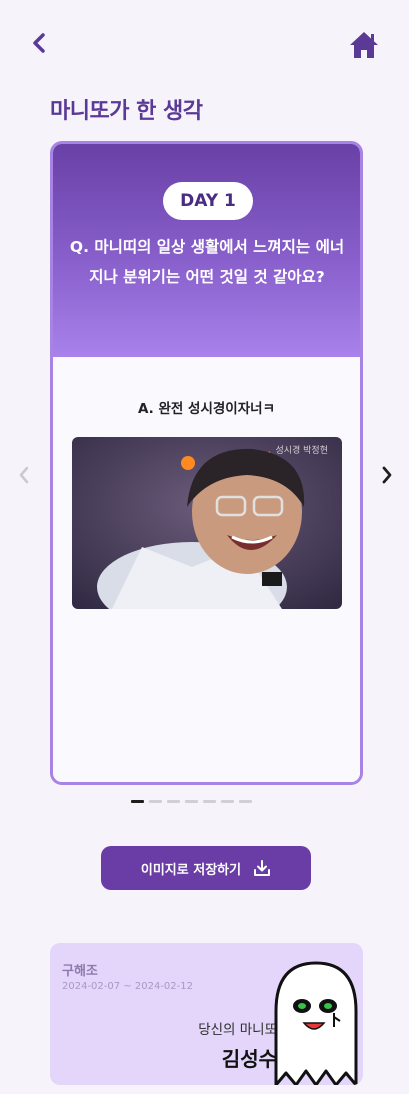  Describe the element at coordinates (316, 1023) in the screenshot. I see `ghost-mascot-icon` at that location.